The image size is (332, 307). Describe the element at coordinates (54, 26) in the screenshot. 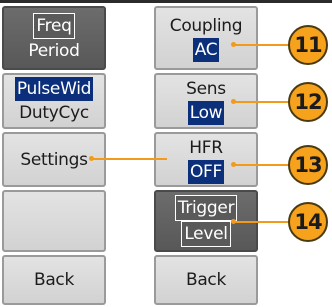

I see `freq-option: Freq` at that location.